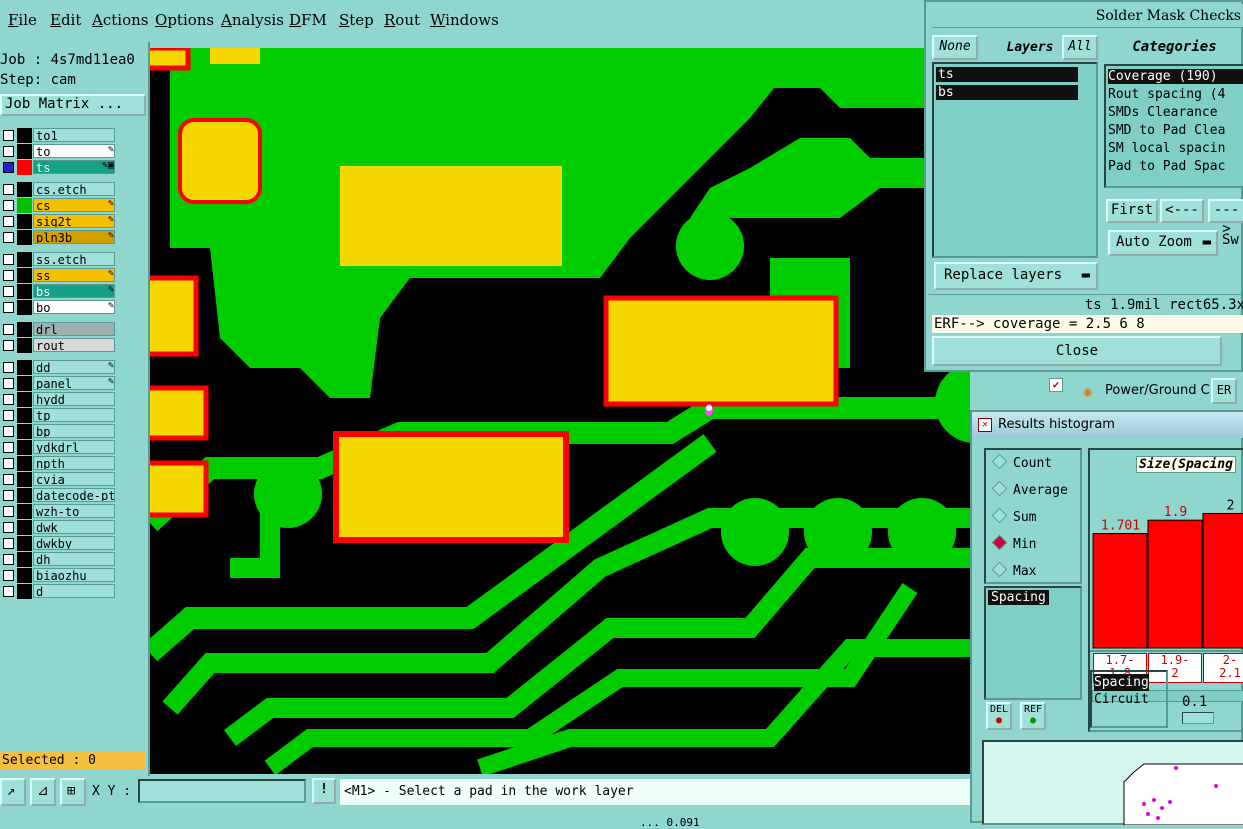 The height and width of the screenshot is (829, 1243). I want to click on list-item: Pad to Pad Spac, so click(1166, 166).